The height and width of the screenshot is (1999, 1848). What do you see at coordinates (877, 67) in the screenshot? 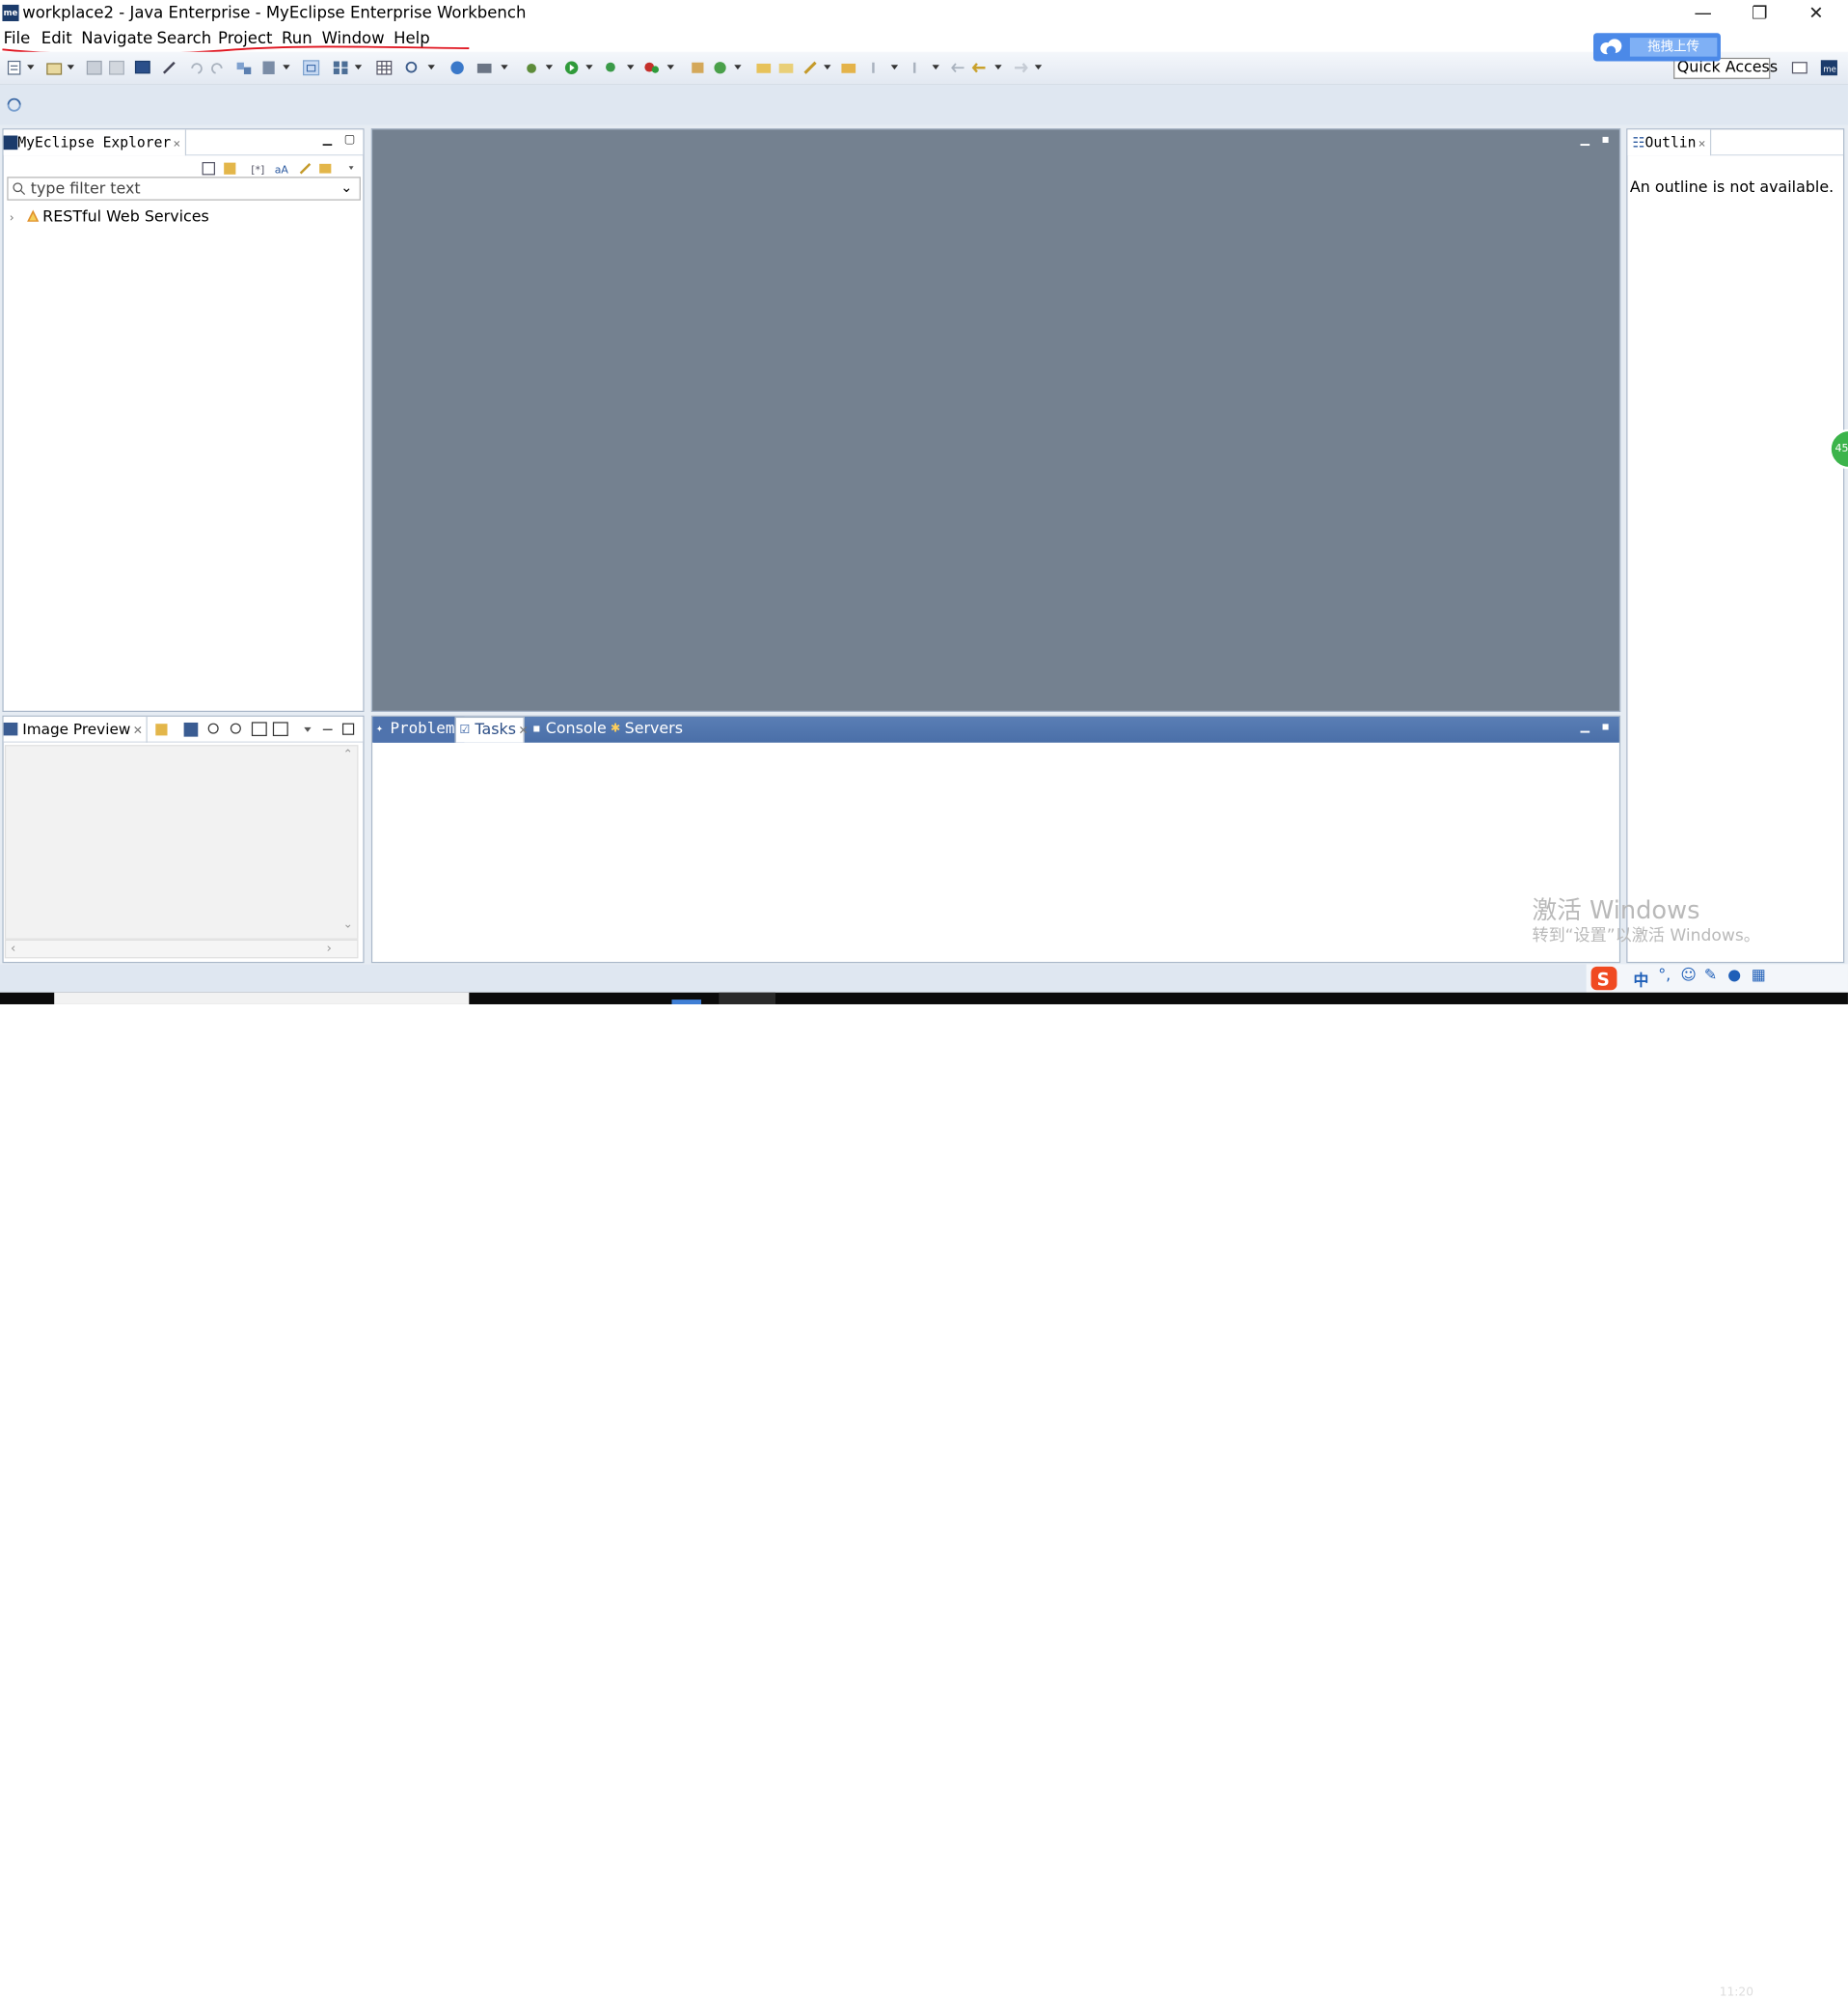
I see `next-annotation-icon` at bounding box center [877, 67].